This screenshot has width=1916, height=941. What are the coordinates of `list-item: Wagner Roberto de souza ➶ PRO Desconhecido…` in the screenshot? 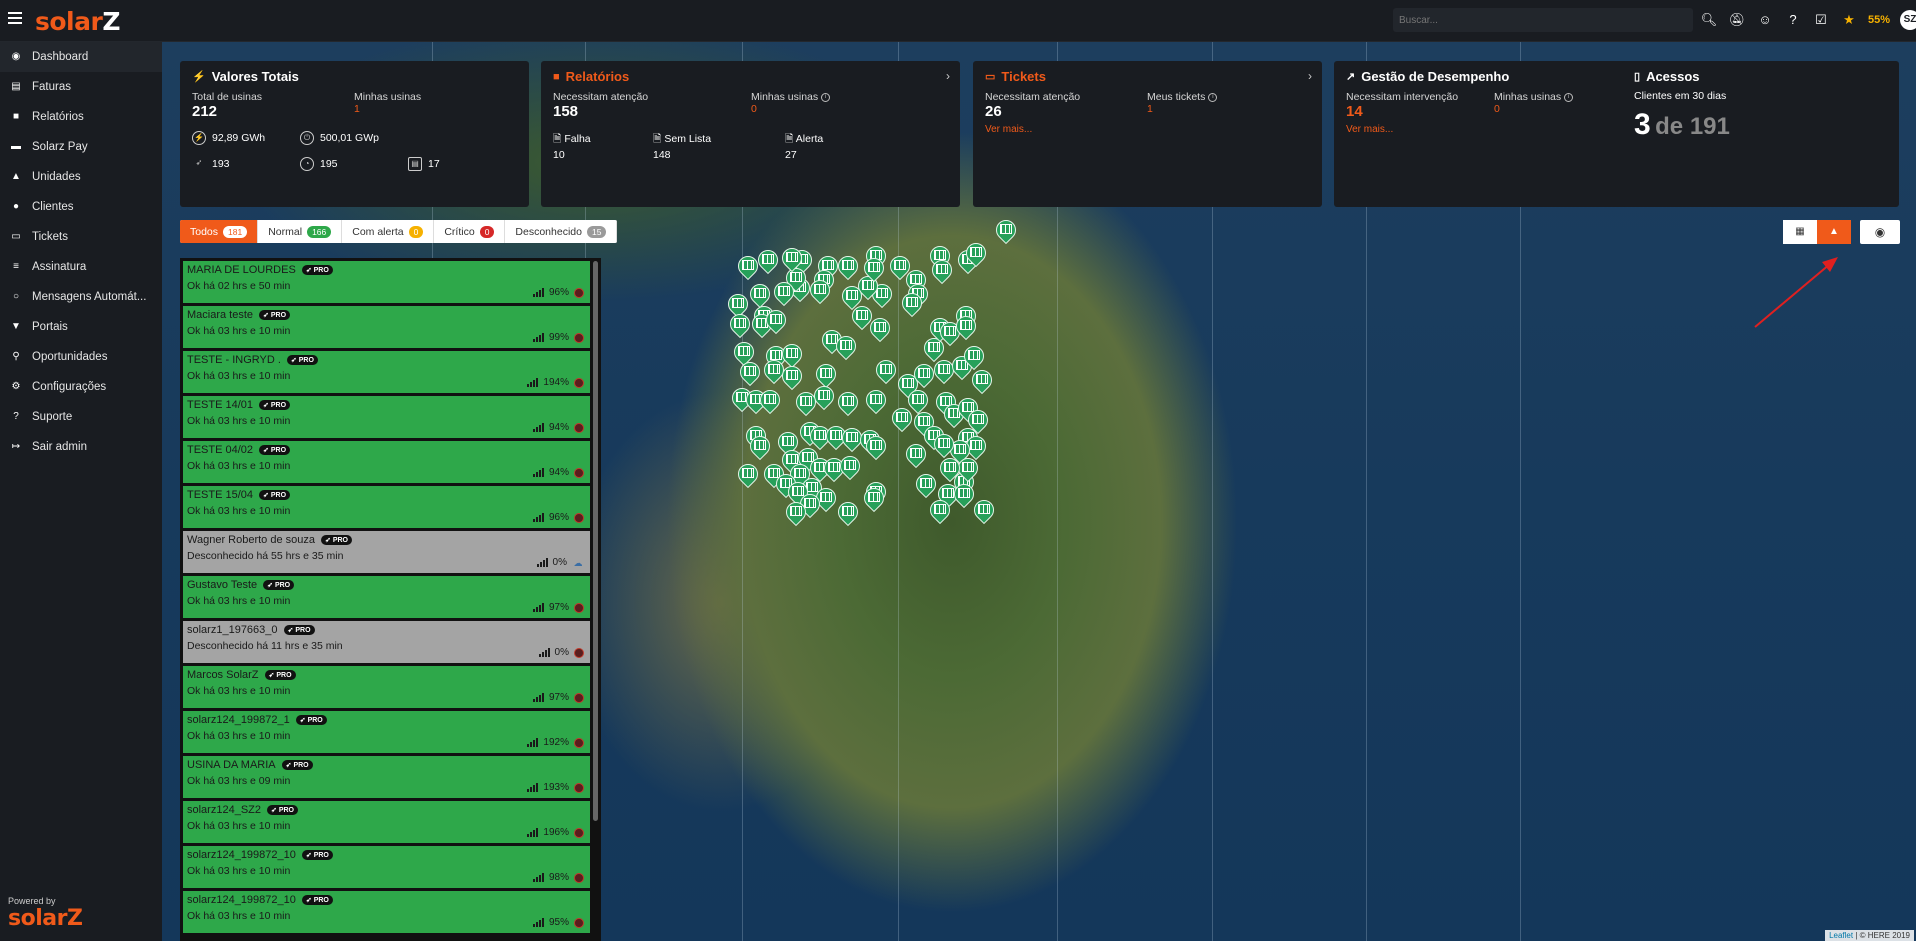 It's located at (386, 552).